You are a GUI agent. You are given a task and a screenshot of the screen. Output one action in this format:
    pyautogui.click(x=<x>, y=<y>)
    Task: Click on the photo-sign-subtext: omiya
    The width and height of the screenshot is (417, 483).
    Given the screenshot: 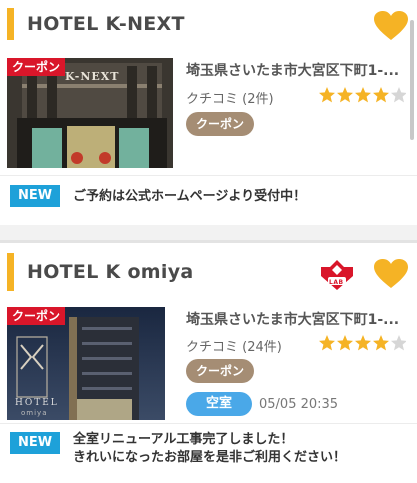 What is the action you would take?
    pyautogui.click(x=34, y=413)
    